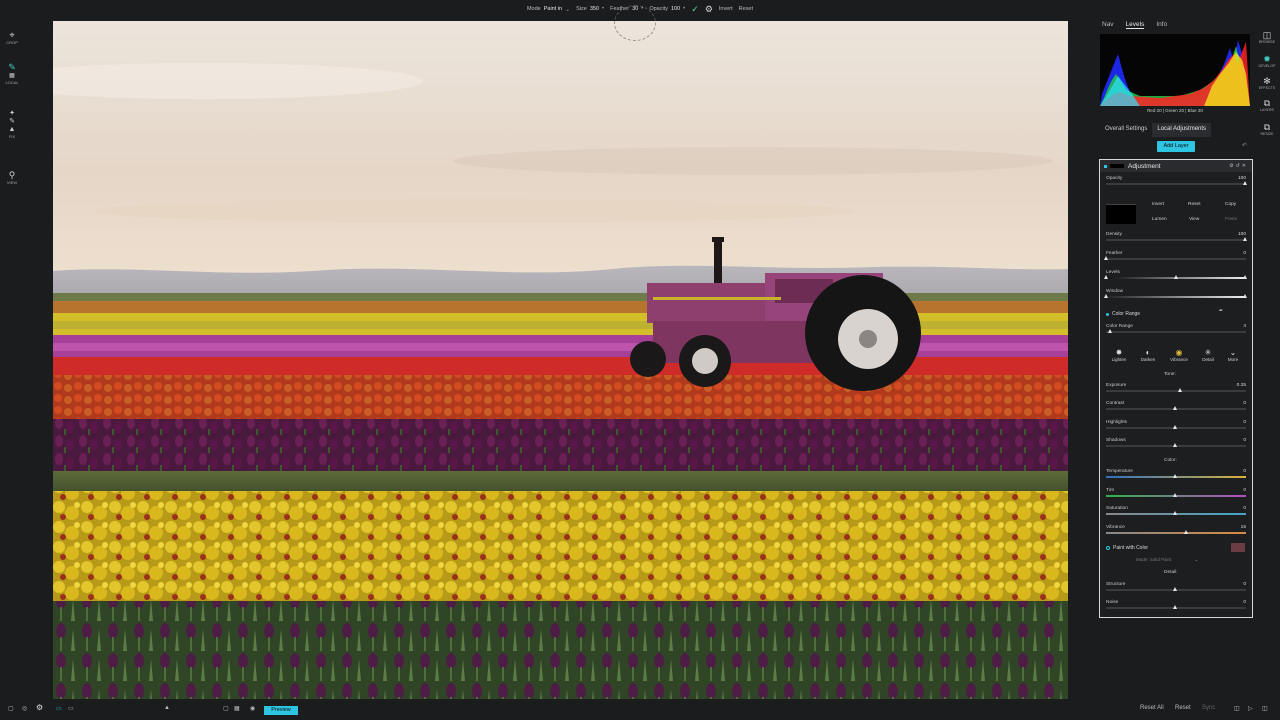 This screenshot has width=1280, height=720. Describe the element at coordinates (1148, 355) in the screenshot. I see `darken-preset: ◐ Darken` at that location.